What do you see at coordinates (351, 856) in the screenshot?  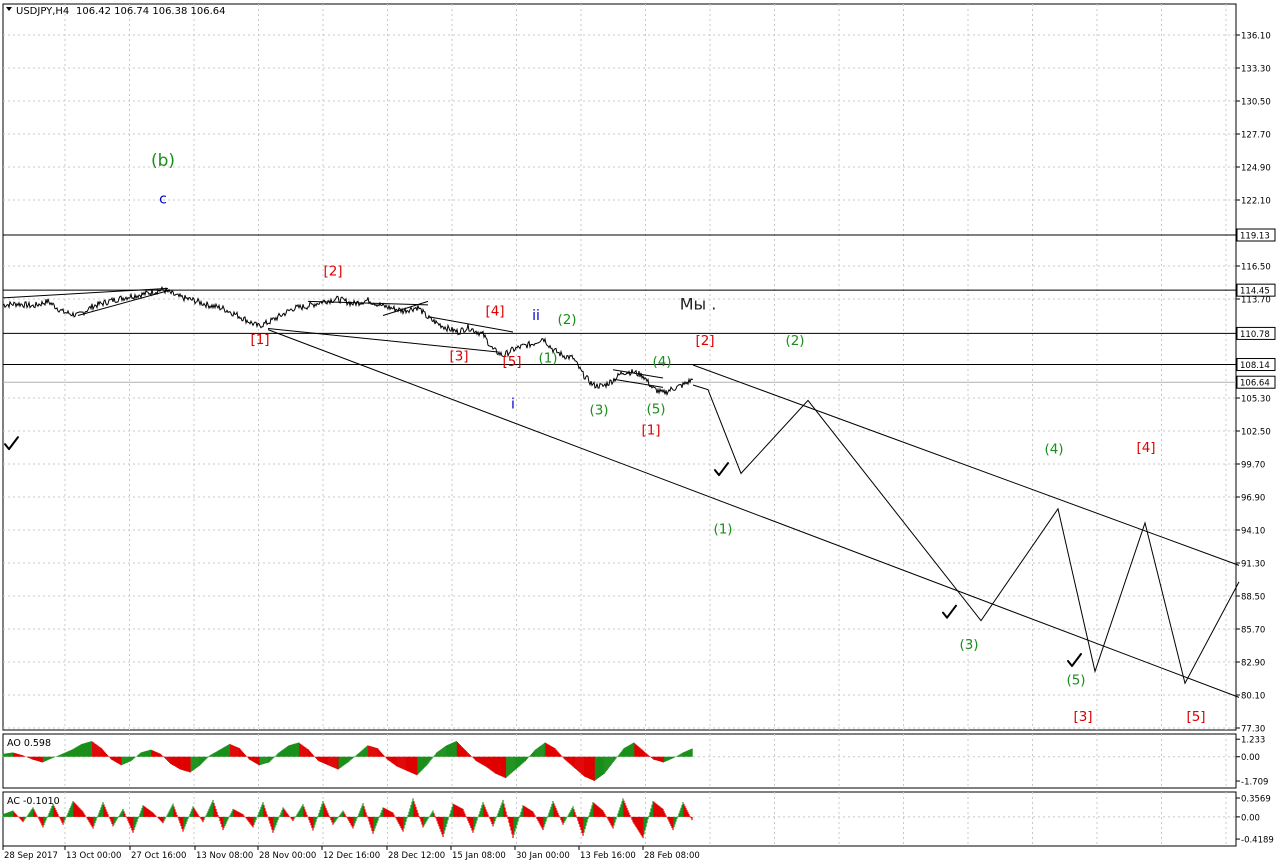 I see `time-tick-label: 12 Dec 16:00` at bounding box center [351, 856].